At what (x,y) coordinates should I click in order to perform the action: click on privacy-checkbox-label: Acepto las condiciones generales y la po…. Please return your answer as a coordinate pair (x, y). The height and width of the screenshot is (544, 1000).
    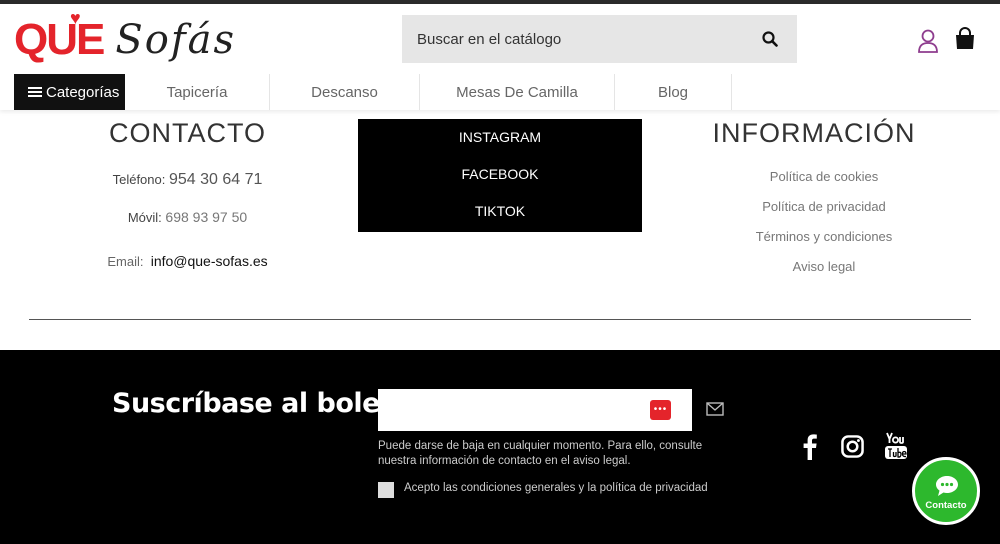
    Looking at the image, I should click on (556, 488).